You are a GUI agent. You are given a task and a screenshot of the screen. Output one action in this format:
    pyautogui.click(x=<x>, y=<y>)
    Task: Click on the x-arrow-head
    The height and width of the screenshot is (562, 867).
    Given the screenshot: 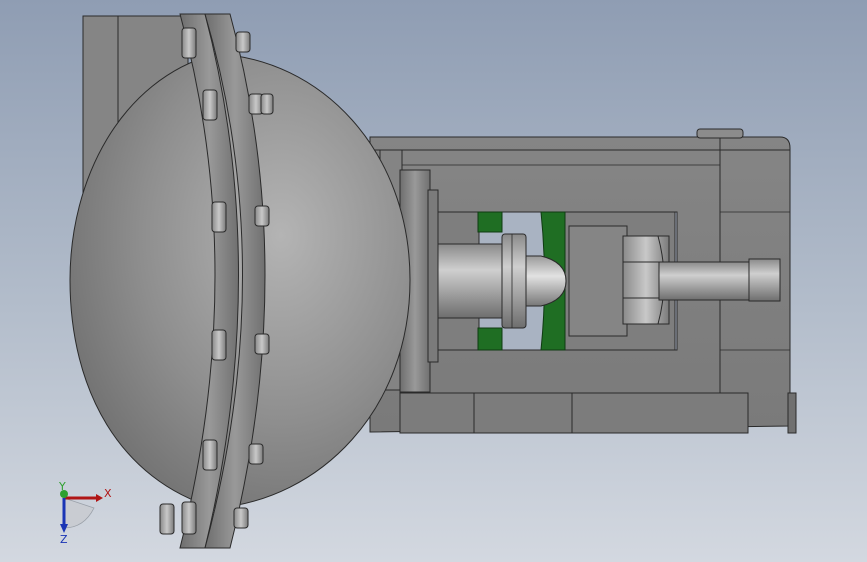 What is the action you would take?
    pyautogui.click(x=99, y=498)
    